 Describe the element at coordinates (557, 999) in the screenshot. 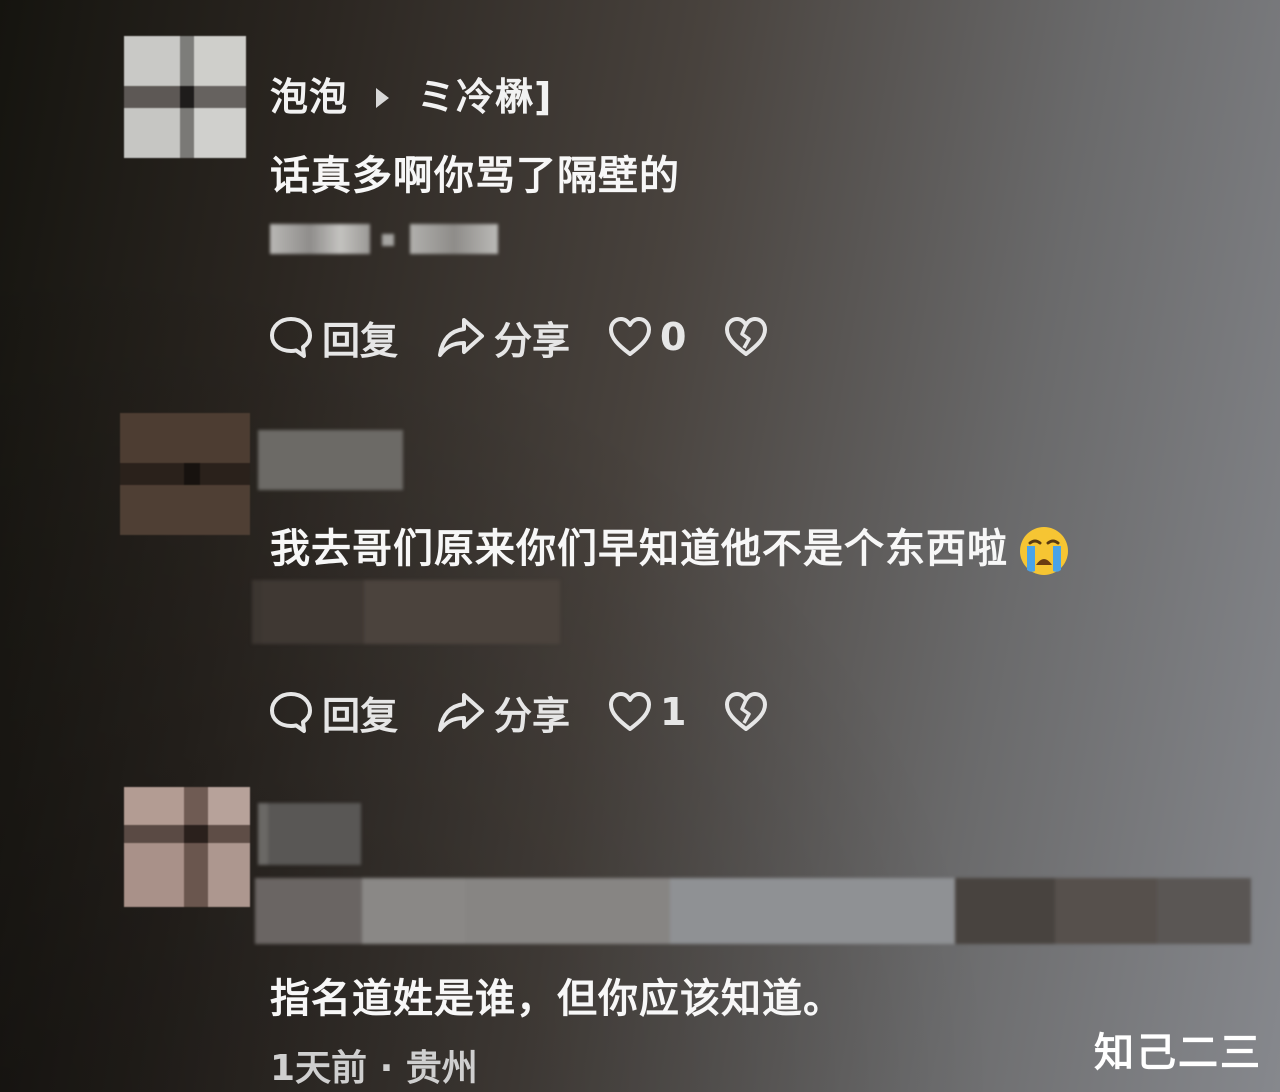

I see `comment-text: 指名道姓是谁，但你应该知道。` at that location.